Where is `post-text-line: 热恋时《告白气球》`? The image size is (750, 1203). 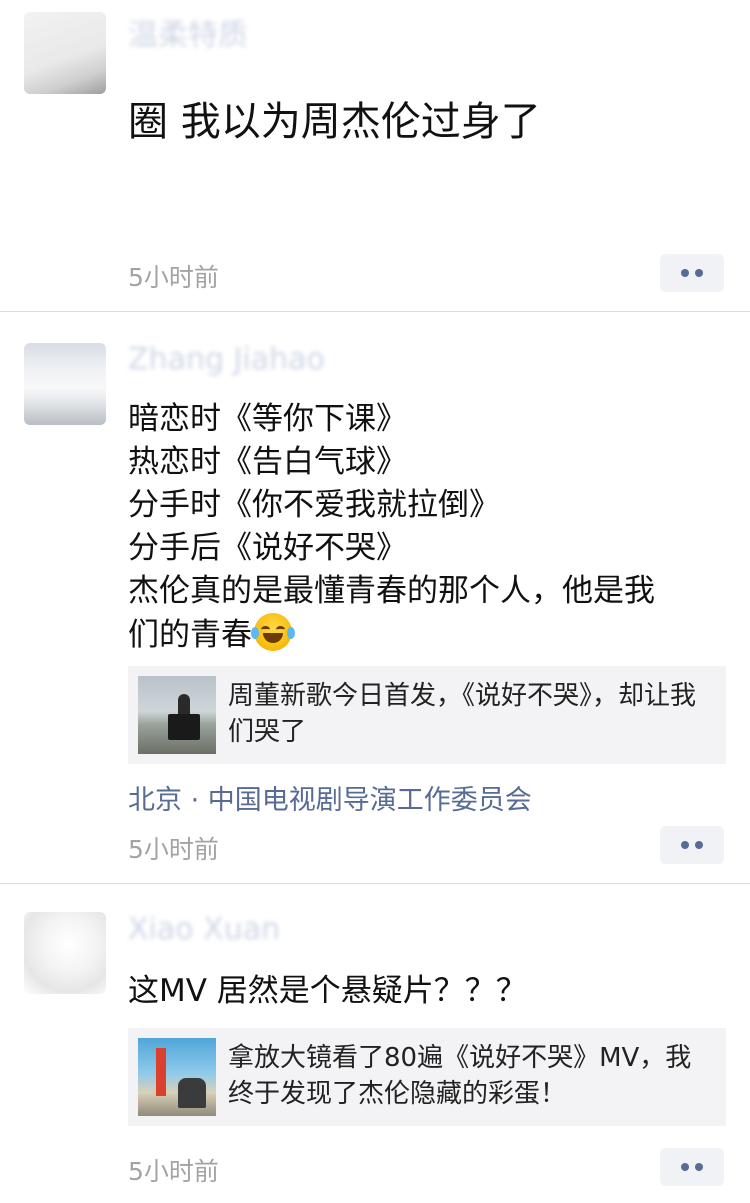
post-text-line: 热恋时《告白气球》 is located at coordinates (267, 462).